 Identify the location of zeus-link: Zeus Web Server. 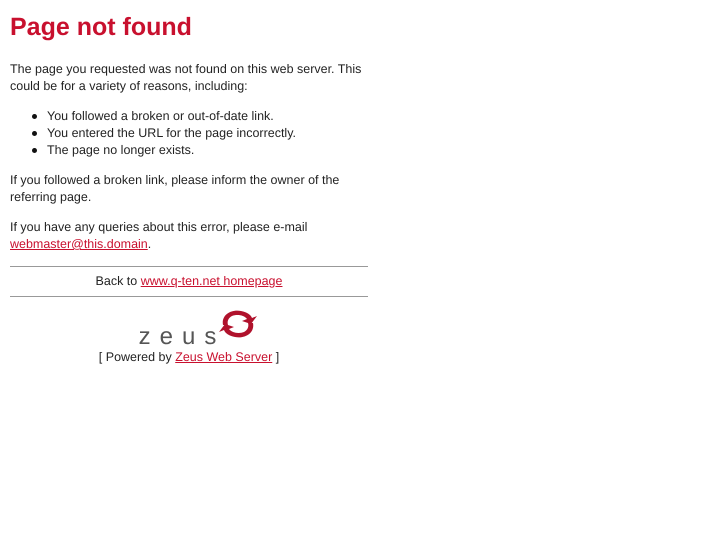
(223, 357).